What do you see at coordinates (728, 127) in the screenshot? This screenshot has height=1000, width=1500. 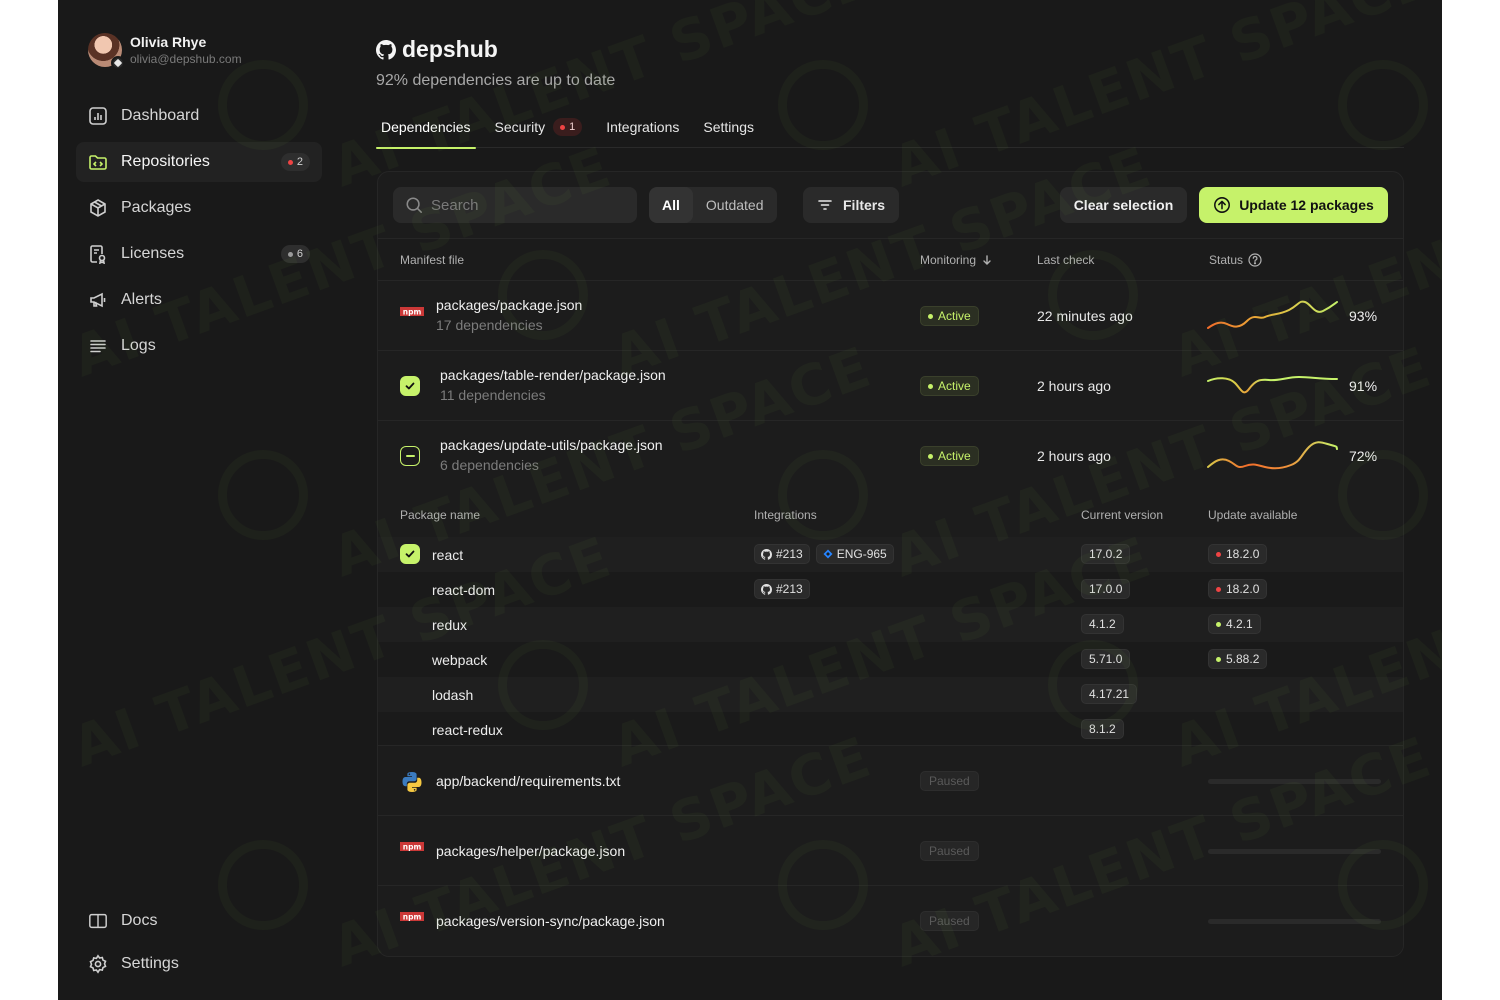 I see `tab-settings: Settings` at bounding box center [728, 127].